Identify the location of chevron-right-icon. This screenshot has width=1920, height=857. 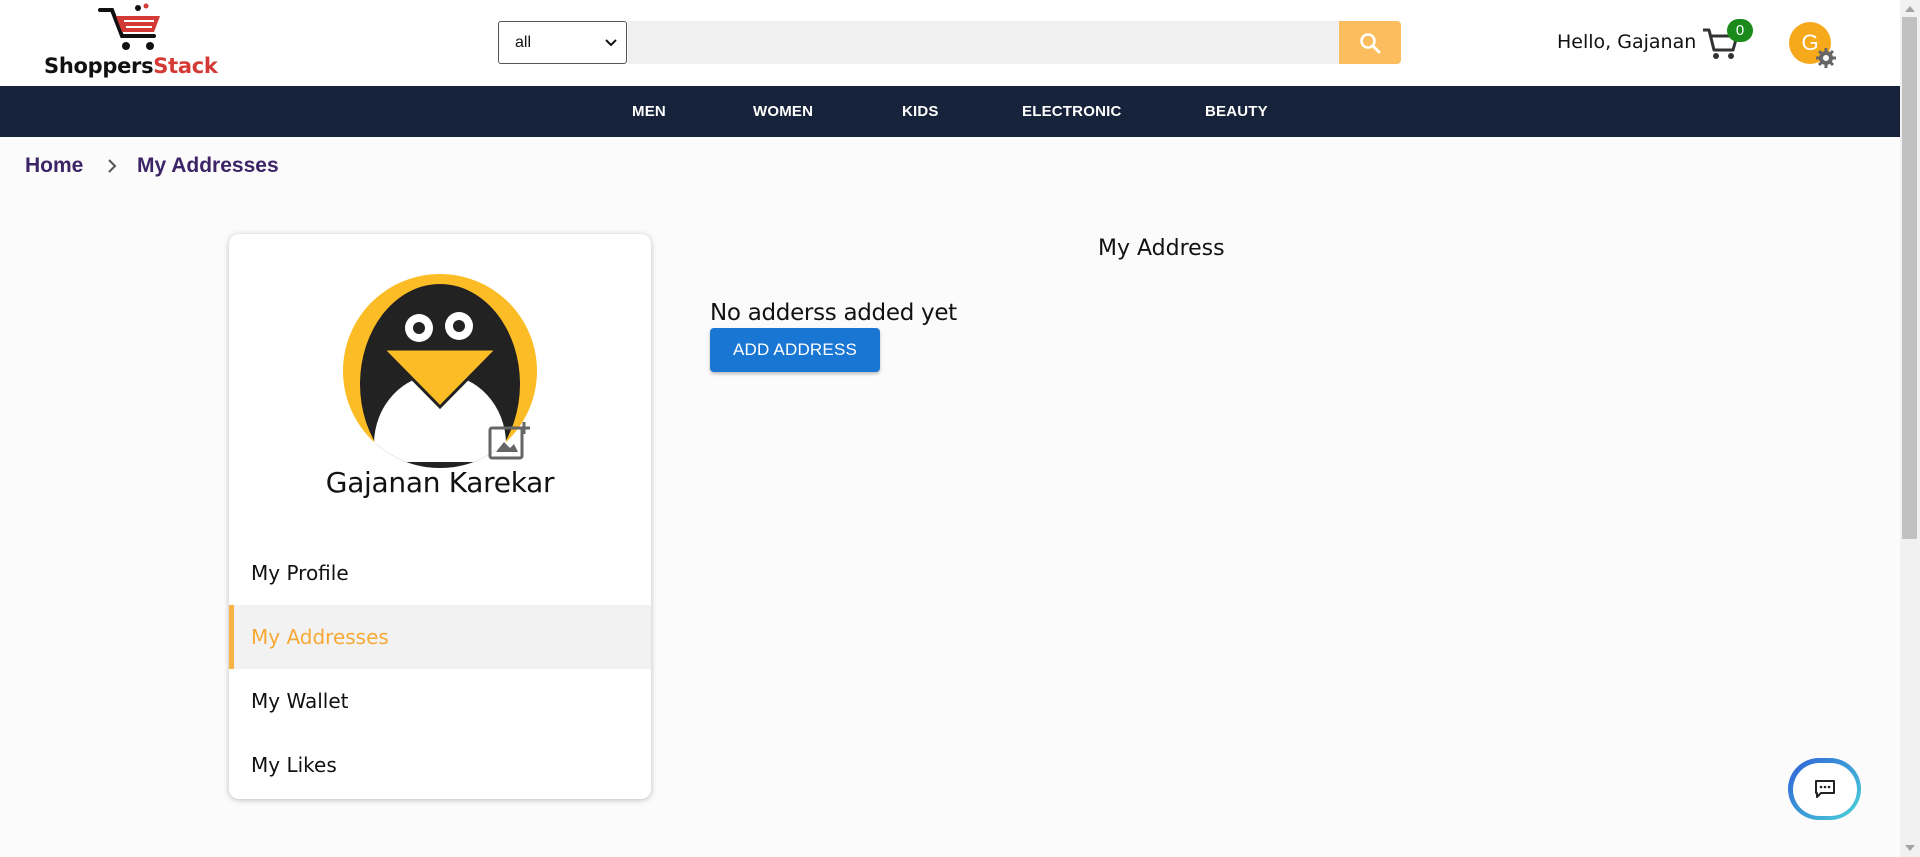
(112, 166).